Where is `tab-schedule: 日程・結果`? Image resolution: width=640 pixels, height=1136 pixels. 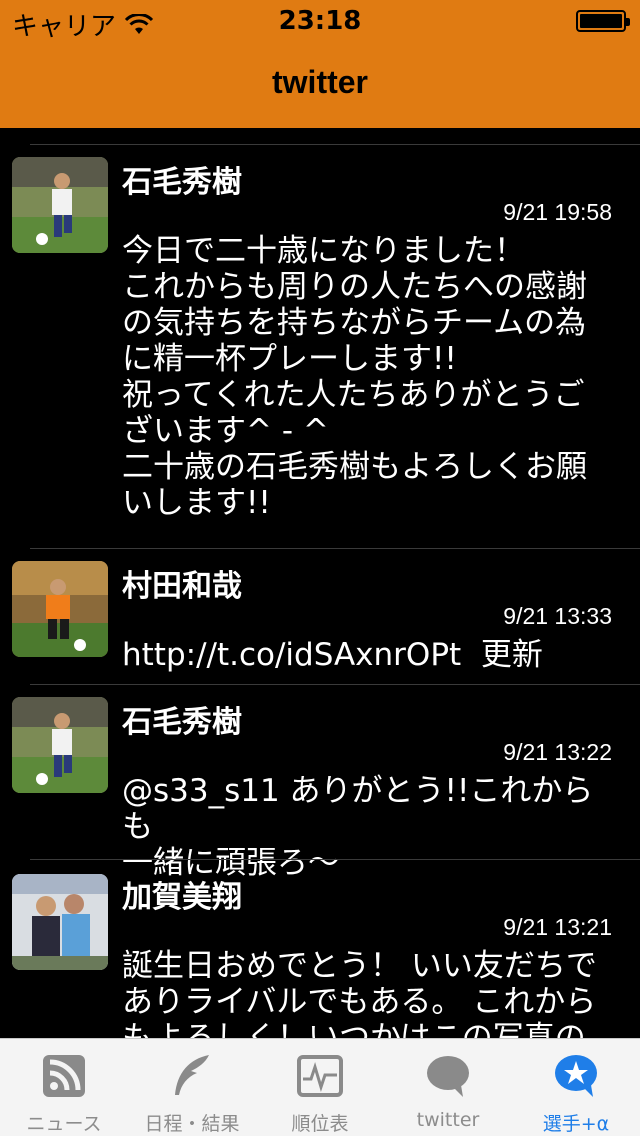
tab-schedule: 日程・結果 is located at coordinates (192, 1087).